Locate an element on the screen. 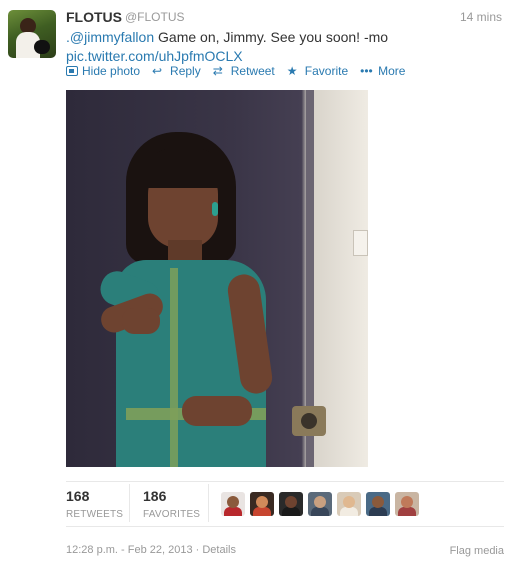 The image size is (516, 568). photo-hand-on-hip is located at coordinates (217, 411).